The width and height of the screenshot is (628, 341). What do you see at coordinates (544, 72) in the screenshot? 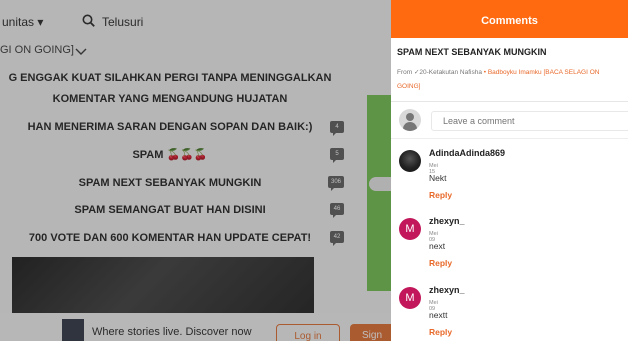
I see `story-link: Badboyku Imamku [BACA SELAGI ON` at bounding box center [544, 72].